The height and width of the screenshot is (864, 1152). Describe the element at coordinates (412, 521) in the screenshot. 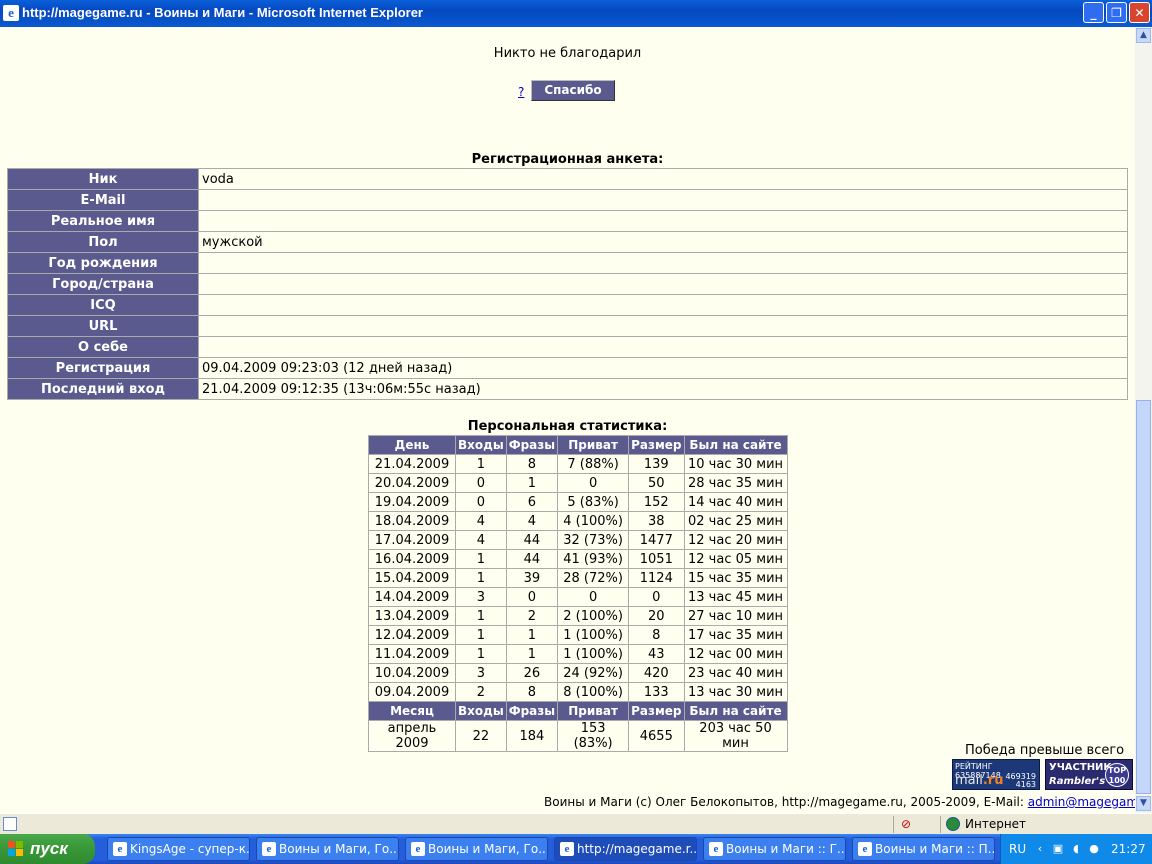

I see `table-cell: 18.04.2009` at that location.